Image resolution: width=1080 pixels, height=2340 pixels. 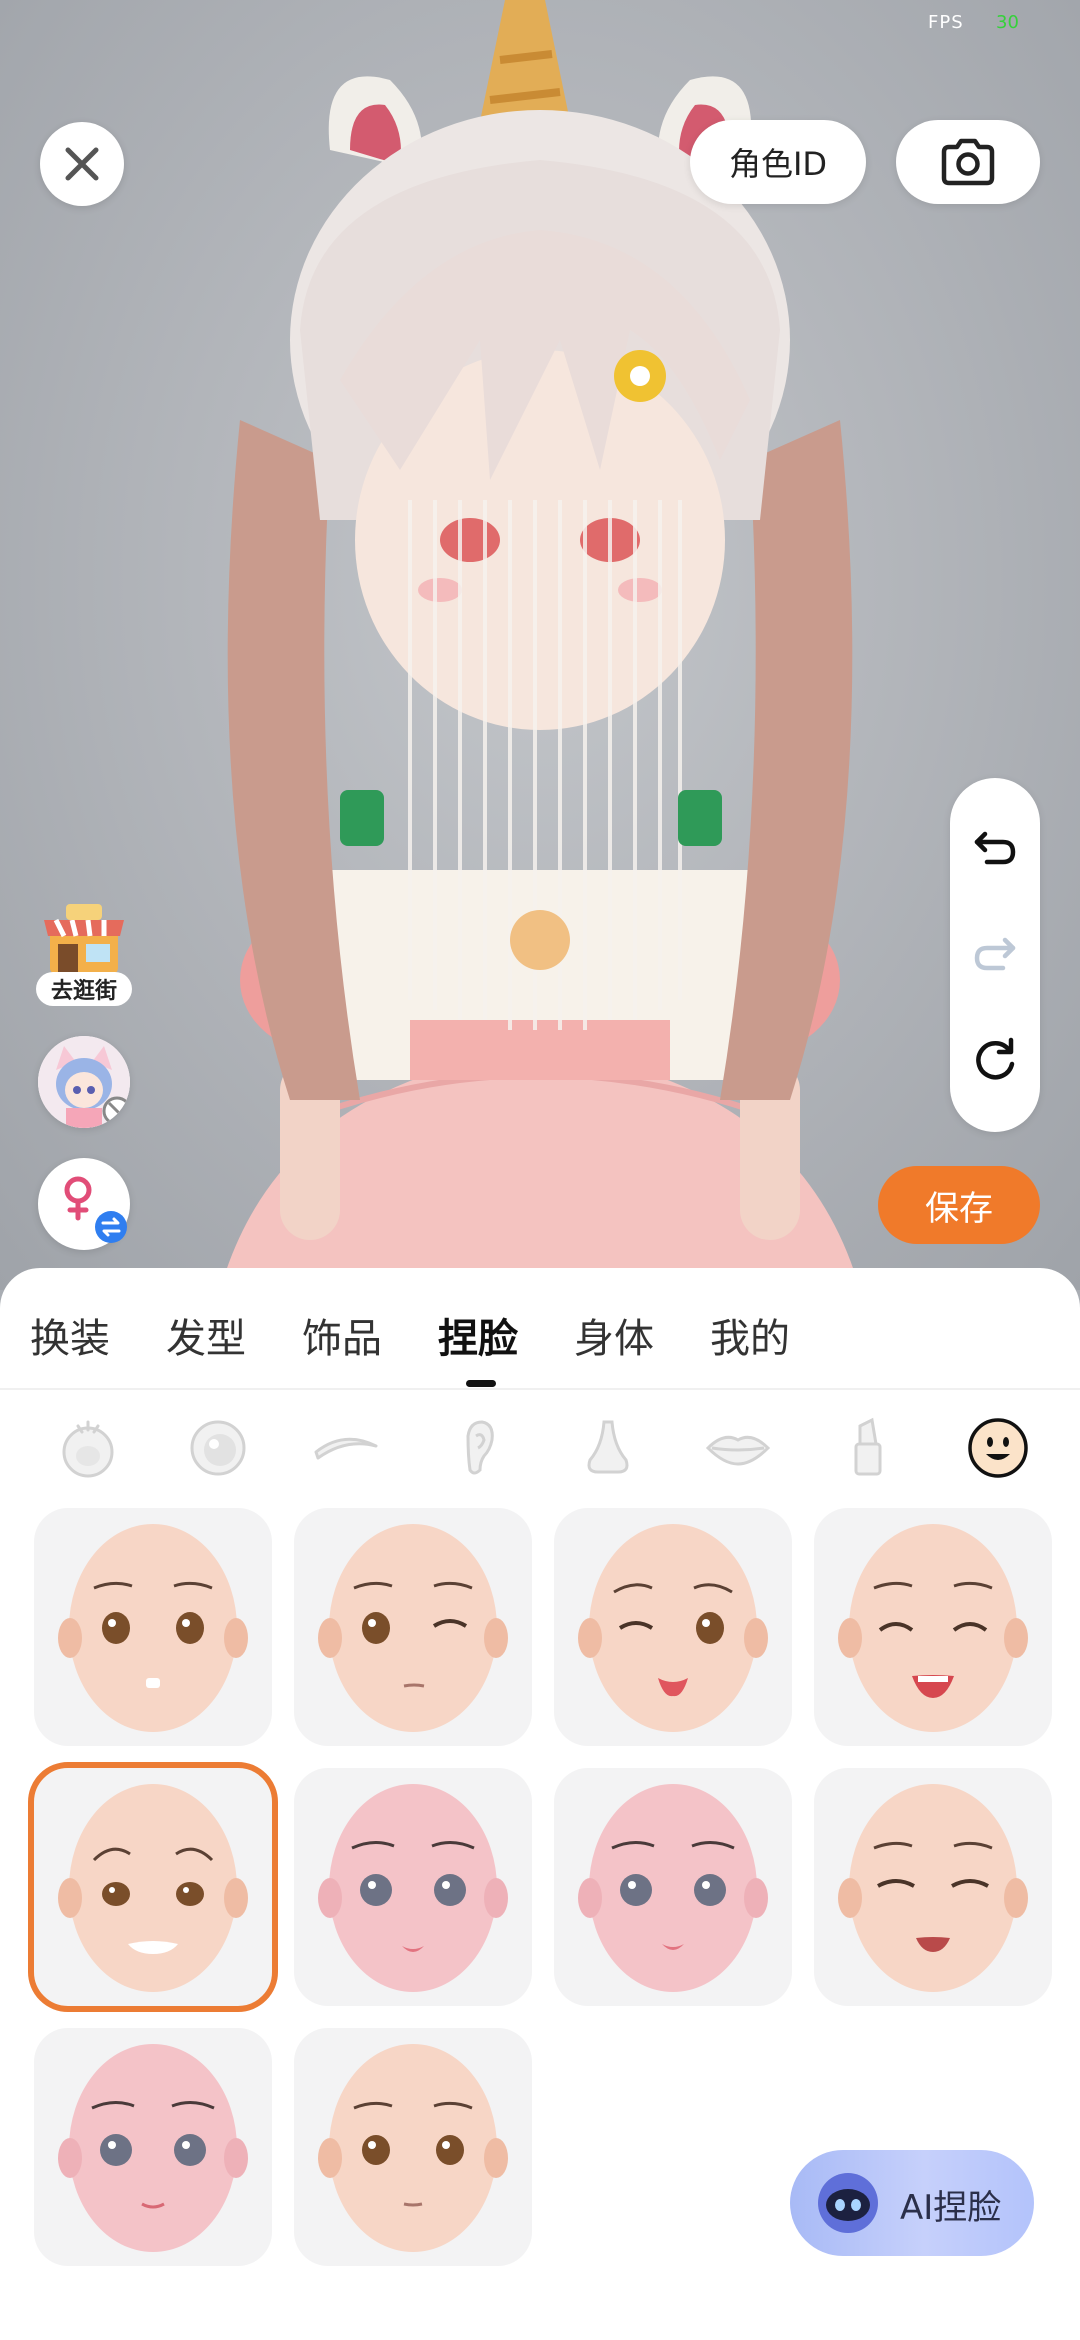 I want to click on shop-icon, so click(x=84, y=939).